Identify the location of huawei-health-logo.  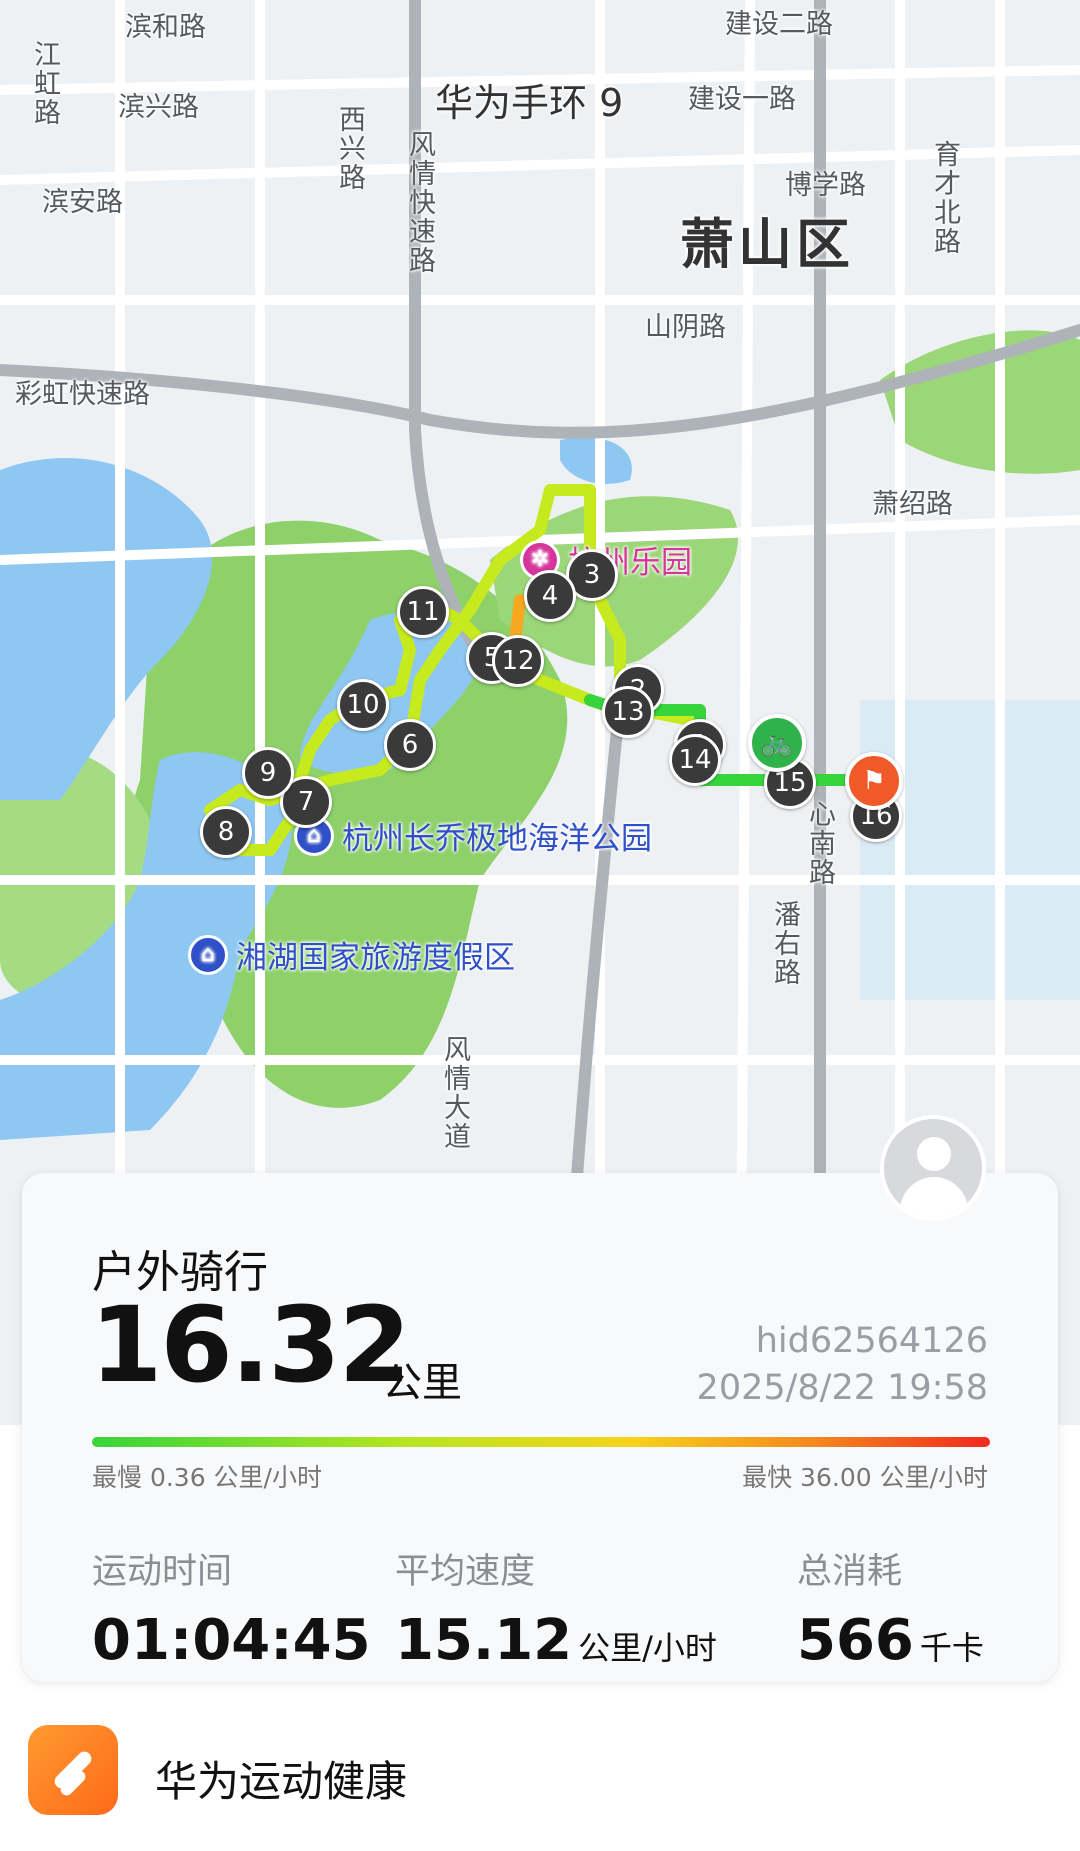
(73, 1770).